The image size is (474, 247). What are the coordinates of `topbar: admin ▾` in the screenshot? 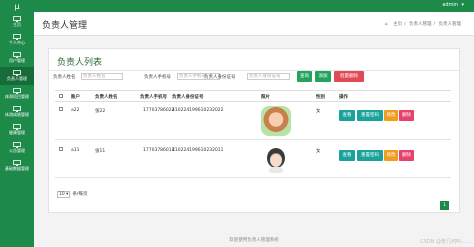 It's located at (254, 6).